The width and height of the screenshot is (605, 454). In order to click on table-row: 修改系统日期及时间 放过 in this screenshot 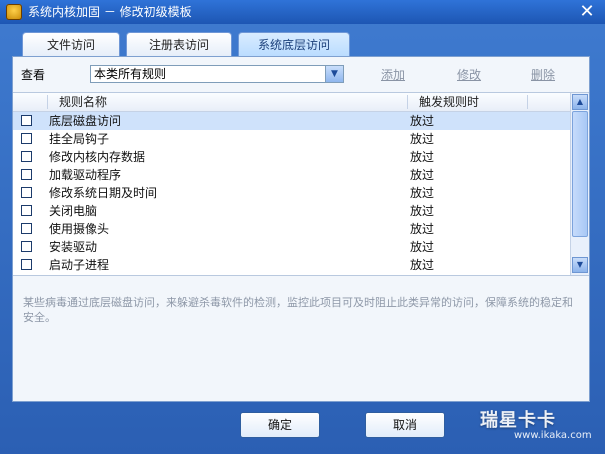, I will do `click(291, 193)`.